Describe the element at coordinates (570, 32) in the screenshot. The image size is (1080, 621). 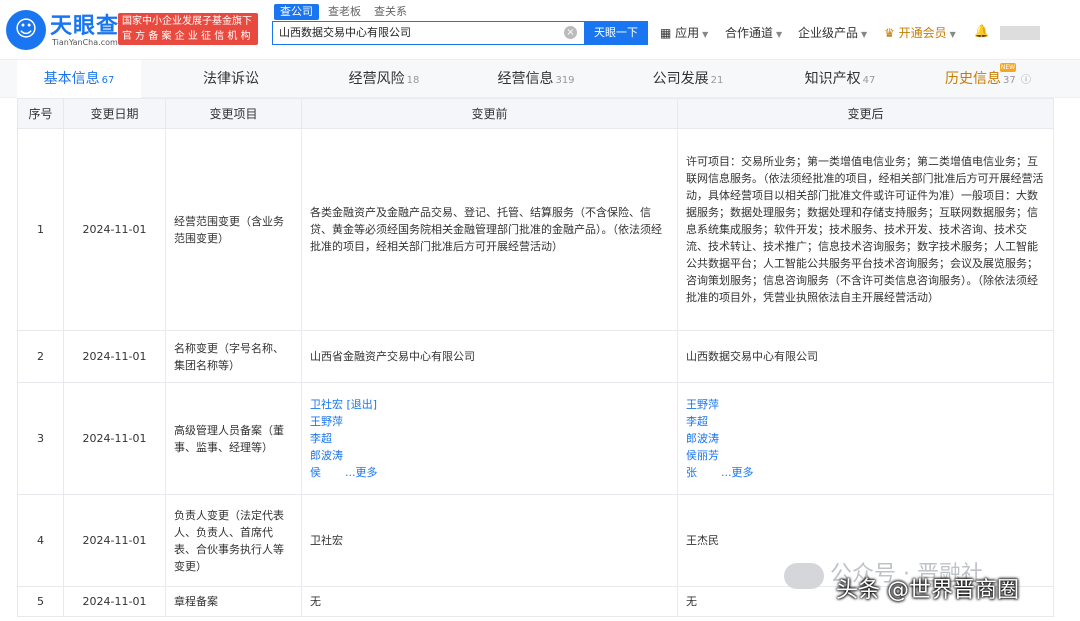
I see `clear-icon: ×` at that location.